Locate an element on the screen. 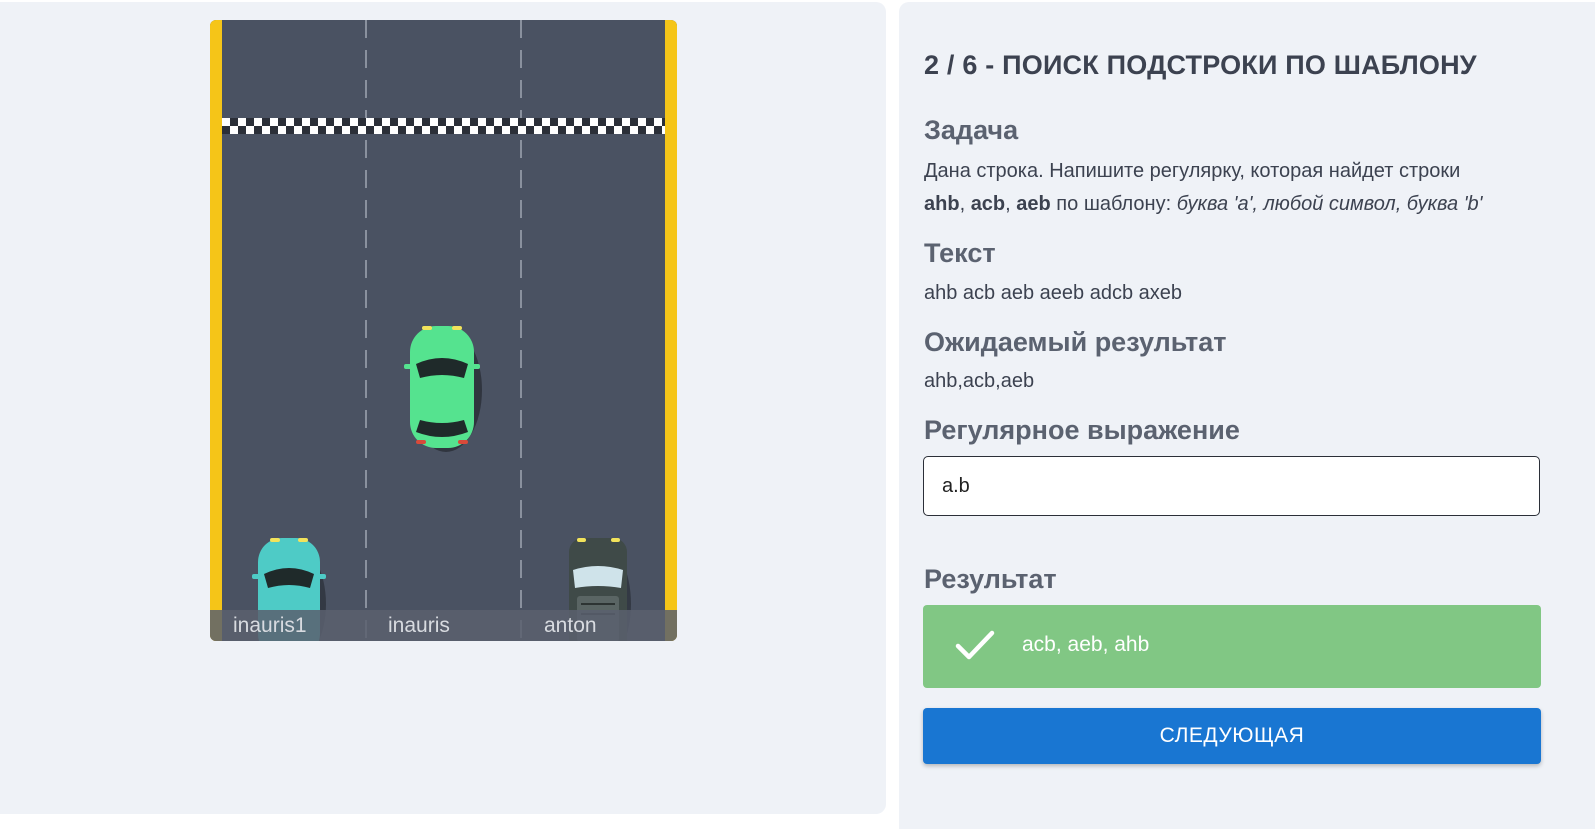  player-name: anton is located at coordinates (570, 625).